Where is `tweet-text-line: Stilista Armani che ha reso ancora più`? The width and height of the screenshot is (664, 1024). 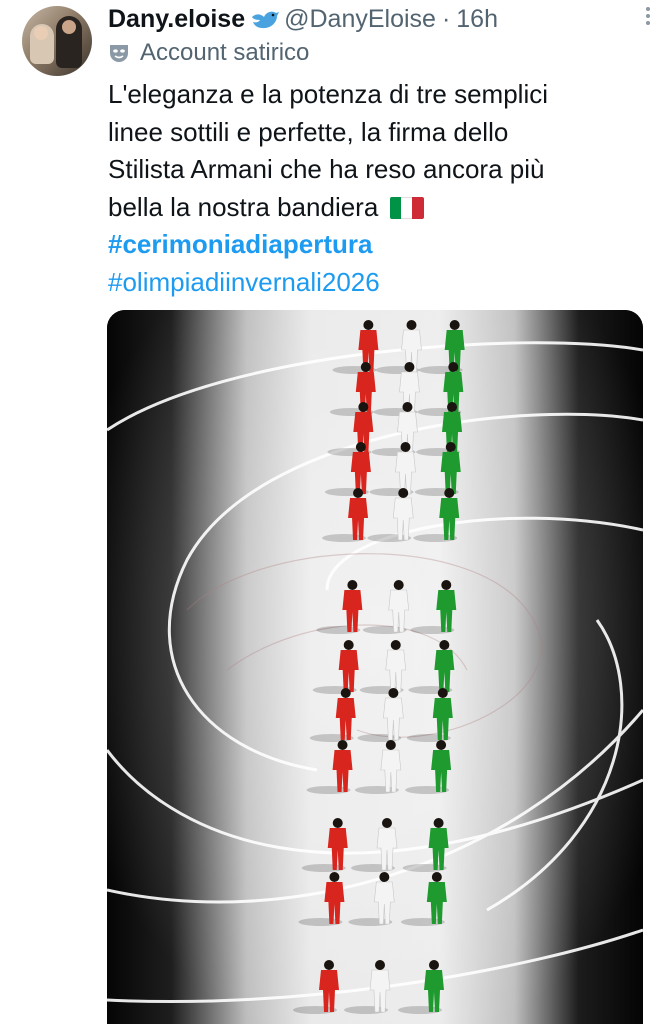 tweet-text-line: Stilista Armani che ha reso ancora più is located at coordinates (326, 169).